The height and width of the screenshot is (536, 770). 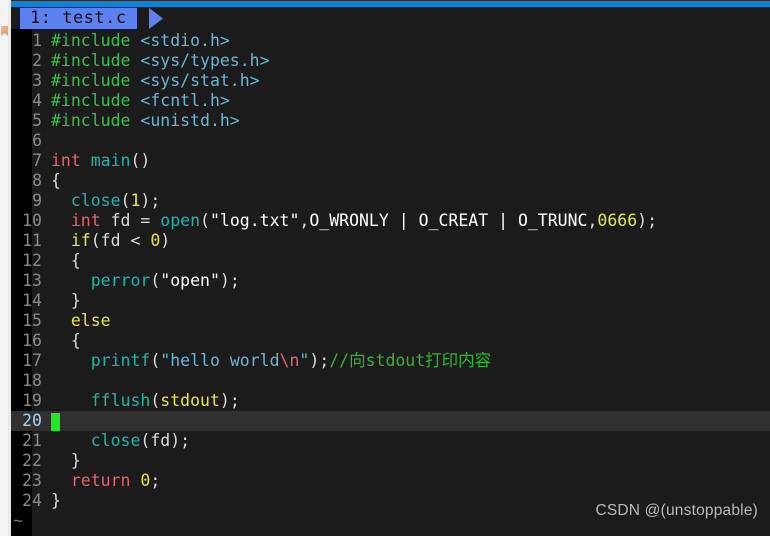 I want to click on code-line-text: close(fd);, so click(x=410, y=441).